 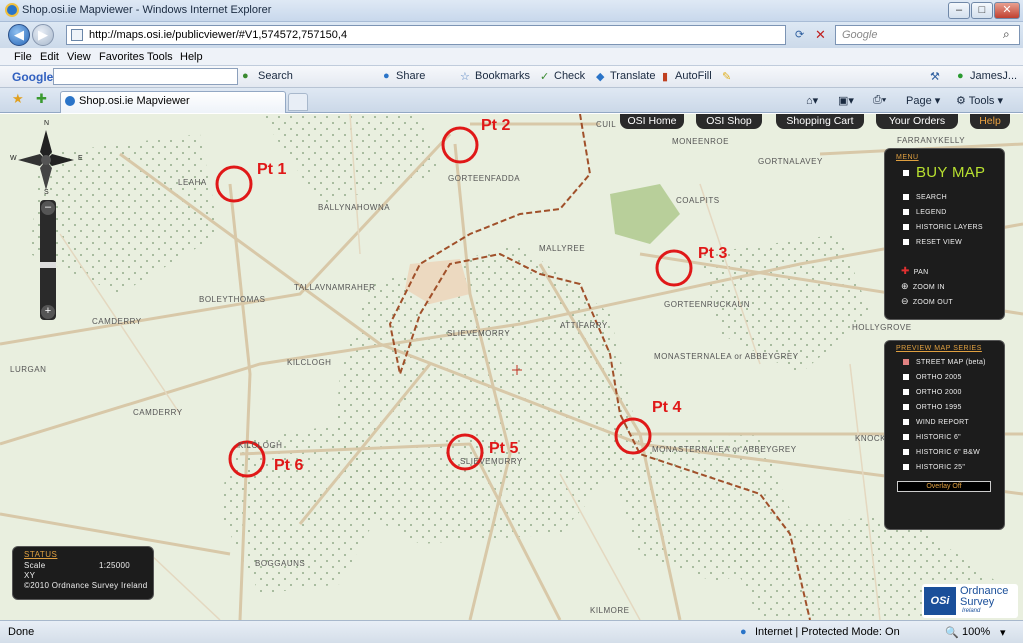 I want to click on zoom-out-icon: –, so click(x=48, y=208).